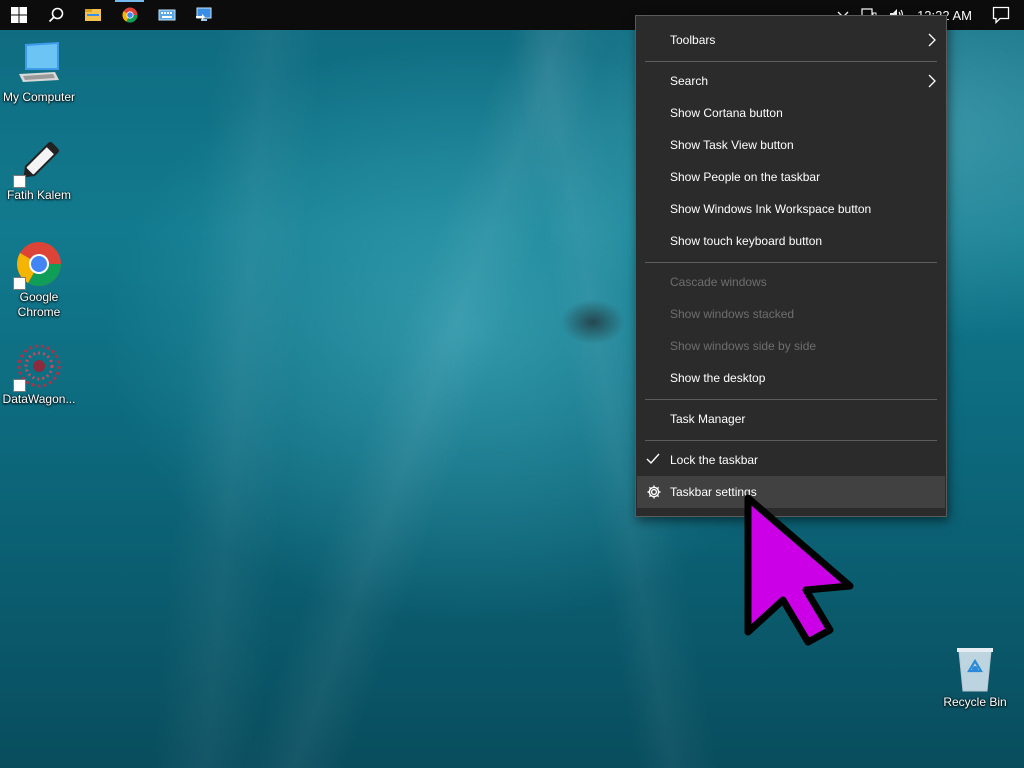 Image resolution: width=1024 pixels, height=768 pixels. What do you see at coordinates (38, 367) in the screenshot?
I see `datawagon-icon` at bounding box center [38, 367].